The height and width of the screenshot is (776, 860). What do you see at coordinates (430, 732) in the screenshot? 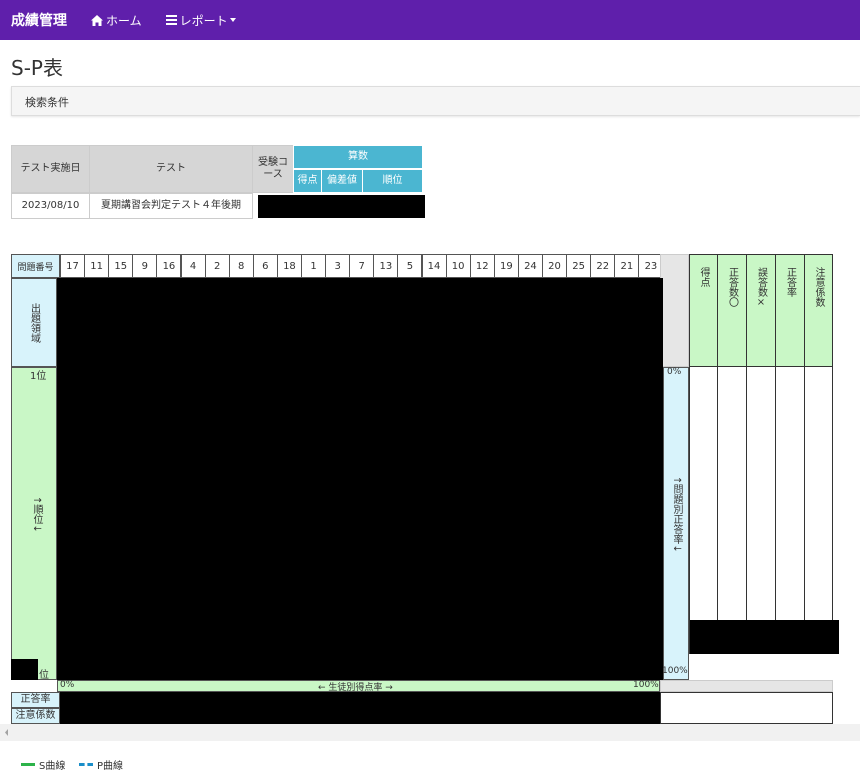
I see `horizontal-scrollbar` at bounding box center [430, 732].